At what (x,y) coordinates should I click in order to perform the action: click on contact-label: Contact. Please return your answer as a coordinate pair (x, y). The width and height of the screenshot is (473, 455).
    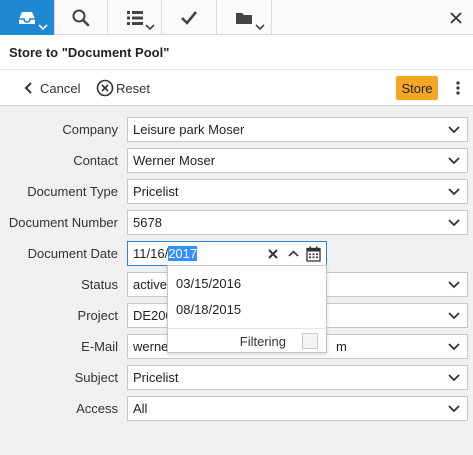
    Looking at the image, I should click on (95, 160).